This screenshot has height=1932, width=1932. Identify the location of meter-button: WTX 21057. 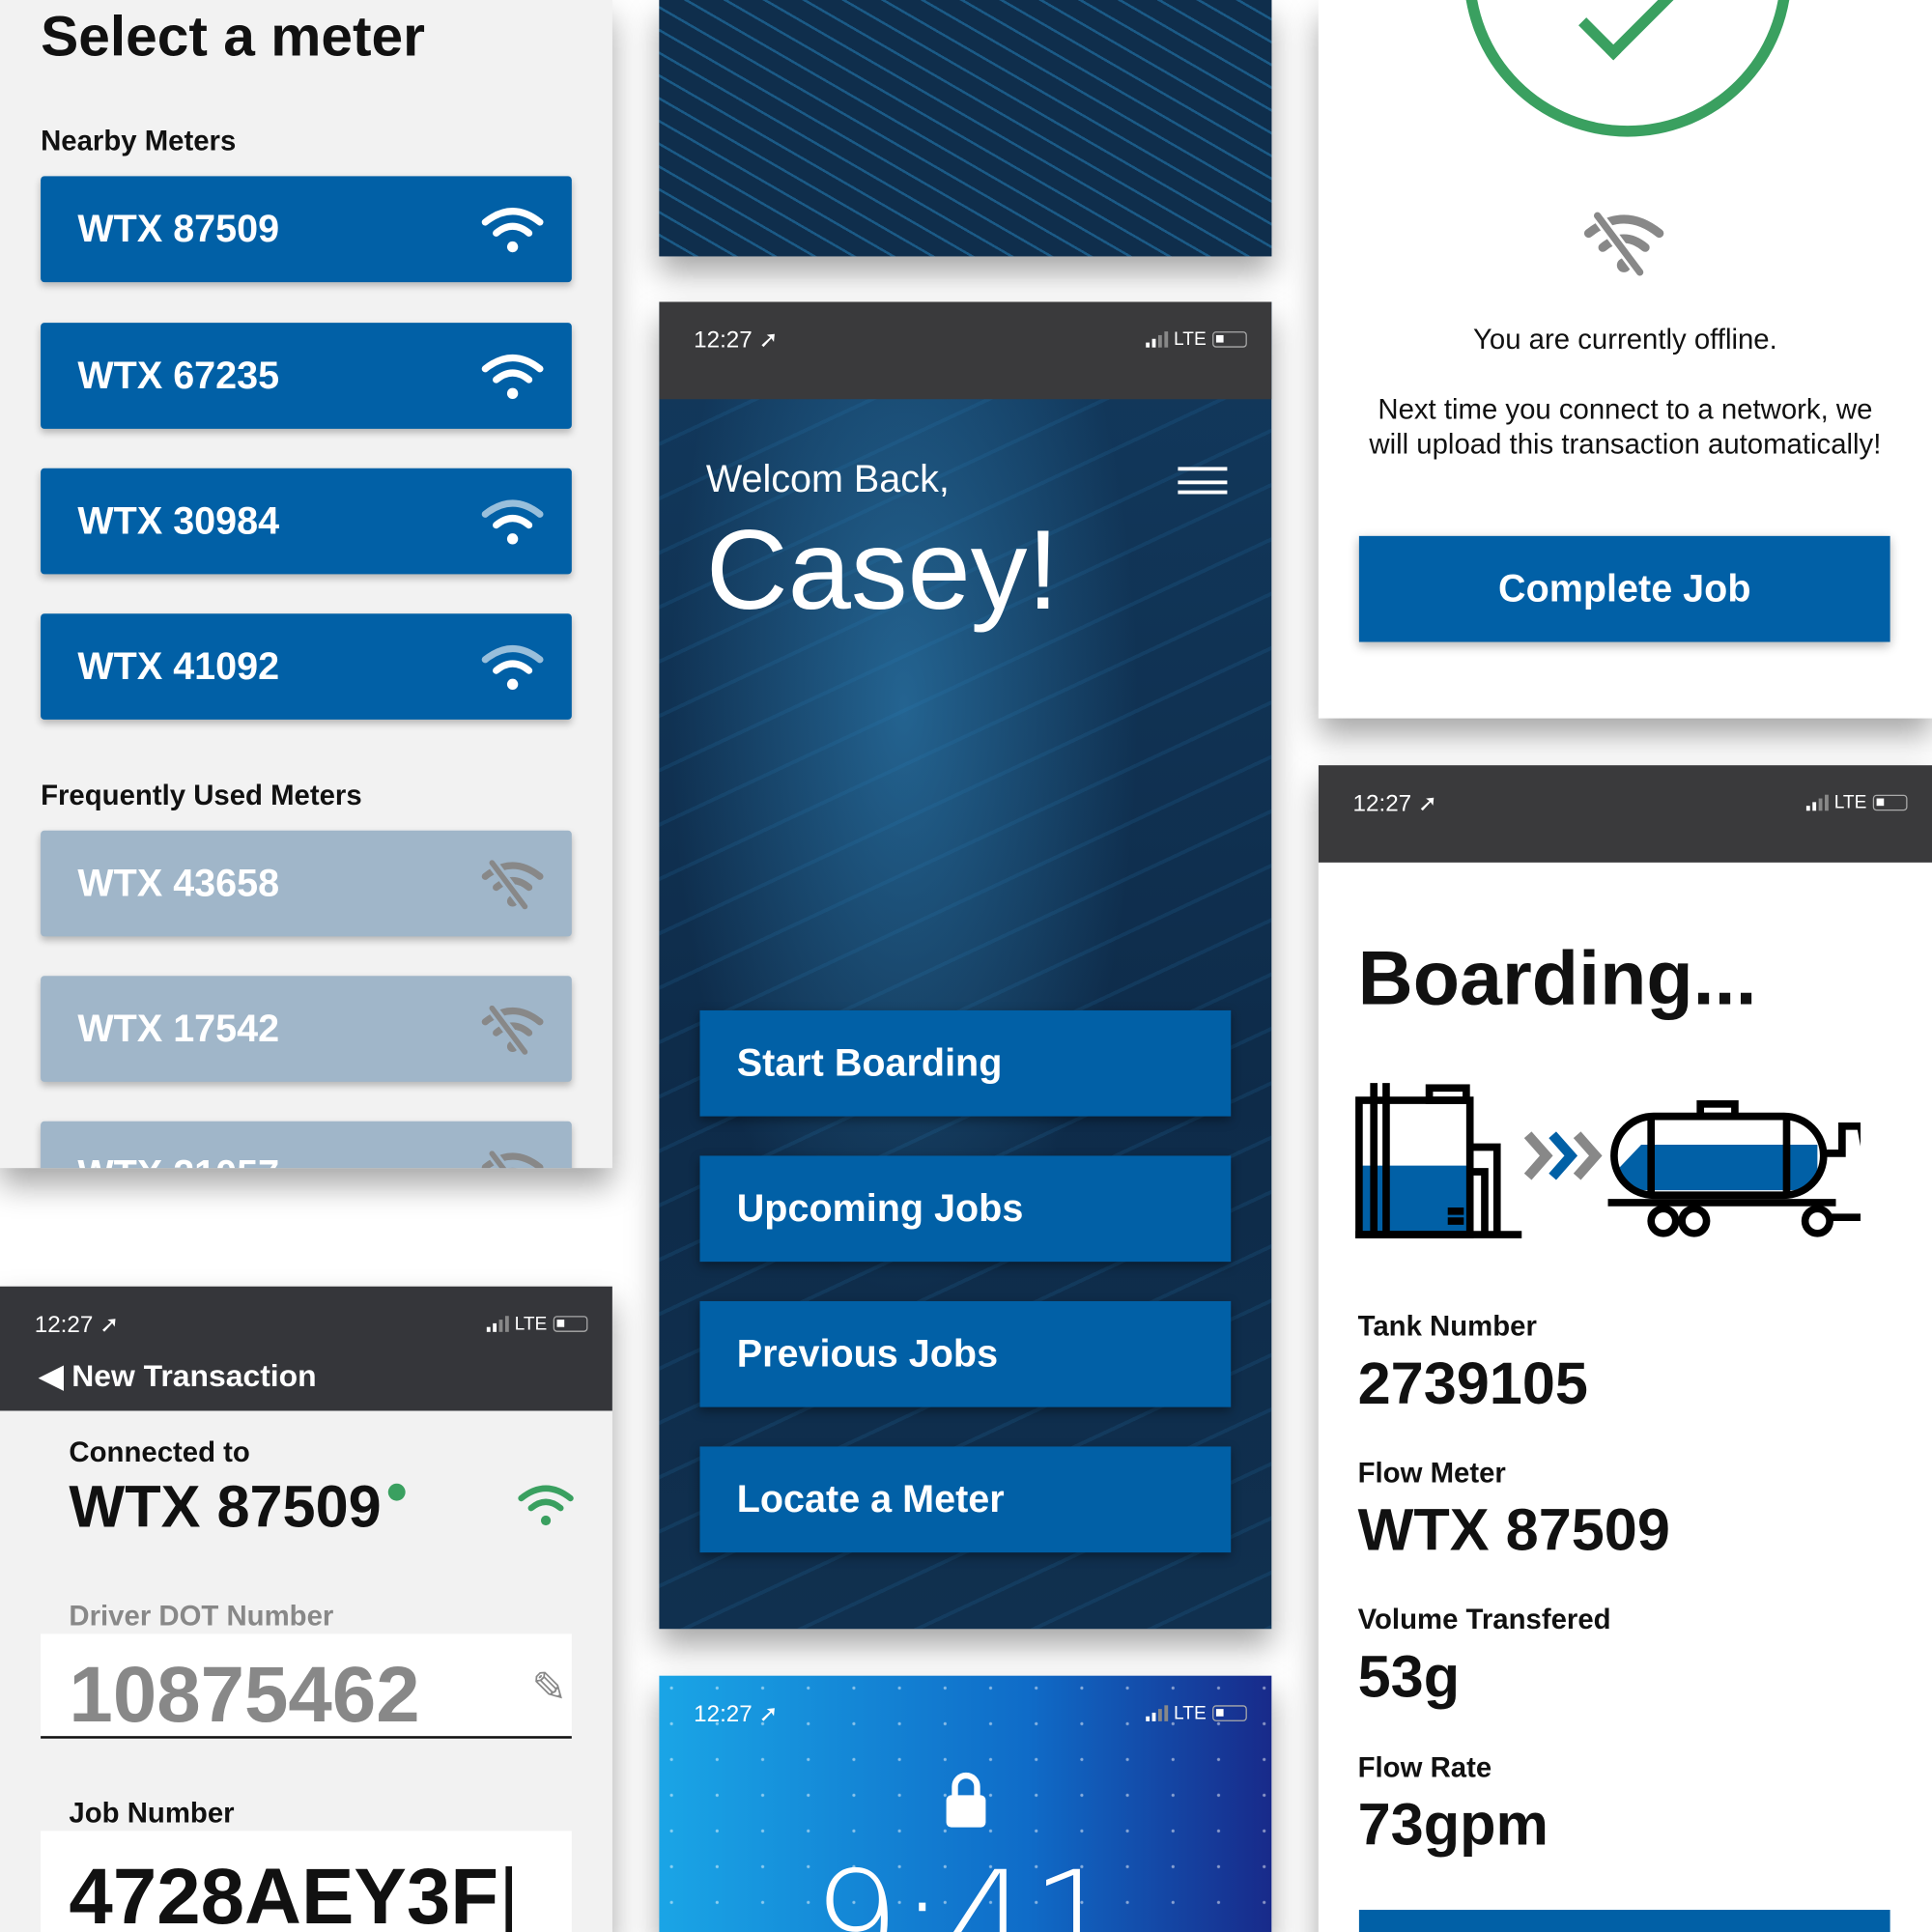
(306, 1145).